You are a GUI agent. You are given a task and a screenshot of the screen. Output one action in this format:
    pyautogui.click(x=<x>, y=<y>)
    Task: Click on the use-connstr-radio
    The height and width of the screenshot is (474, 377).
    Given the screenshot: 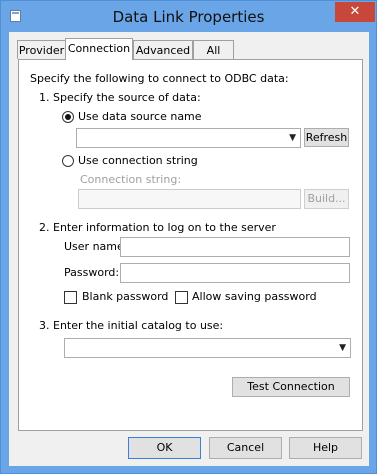 What is the action you would take?
    pyautogui.click(x=68, y=161)
    